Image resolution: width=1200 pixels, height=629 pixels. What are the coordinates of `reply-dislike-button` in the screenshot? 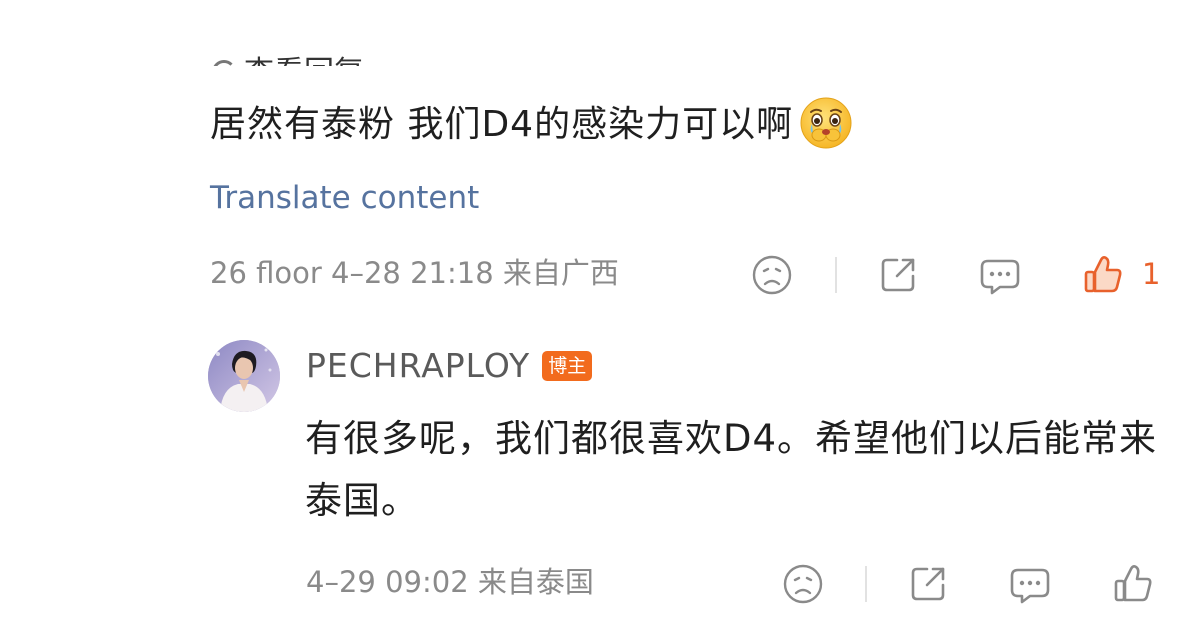 It's located at (803, 584).